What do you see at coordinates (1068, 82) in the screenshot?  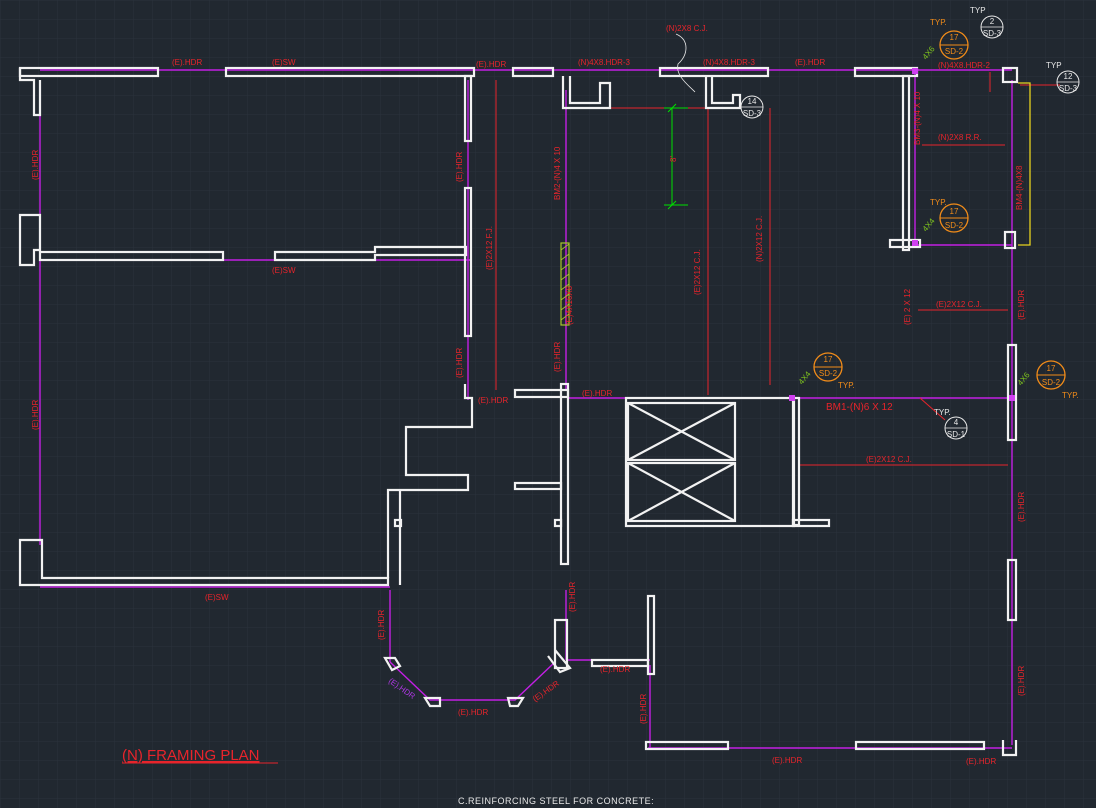 I see `callout-12: 12 SD-3` at bounding box center [1068, 82].